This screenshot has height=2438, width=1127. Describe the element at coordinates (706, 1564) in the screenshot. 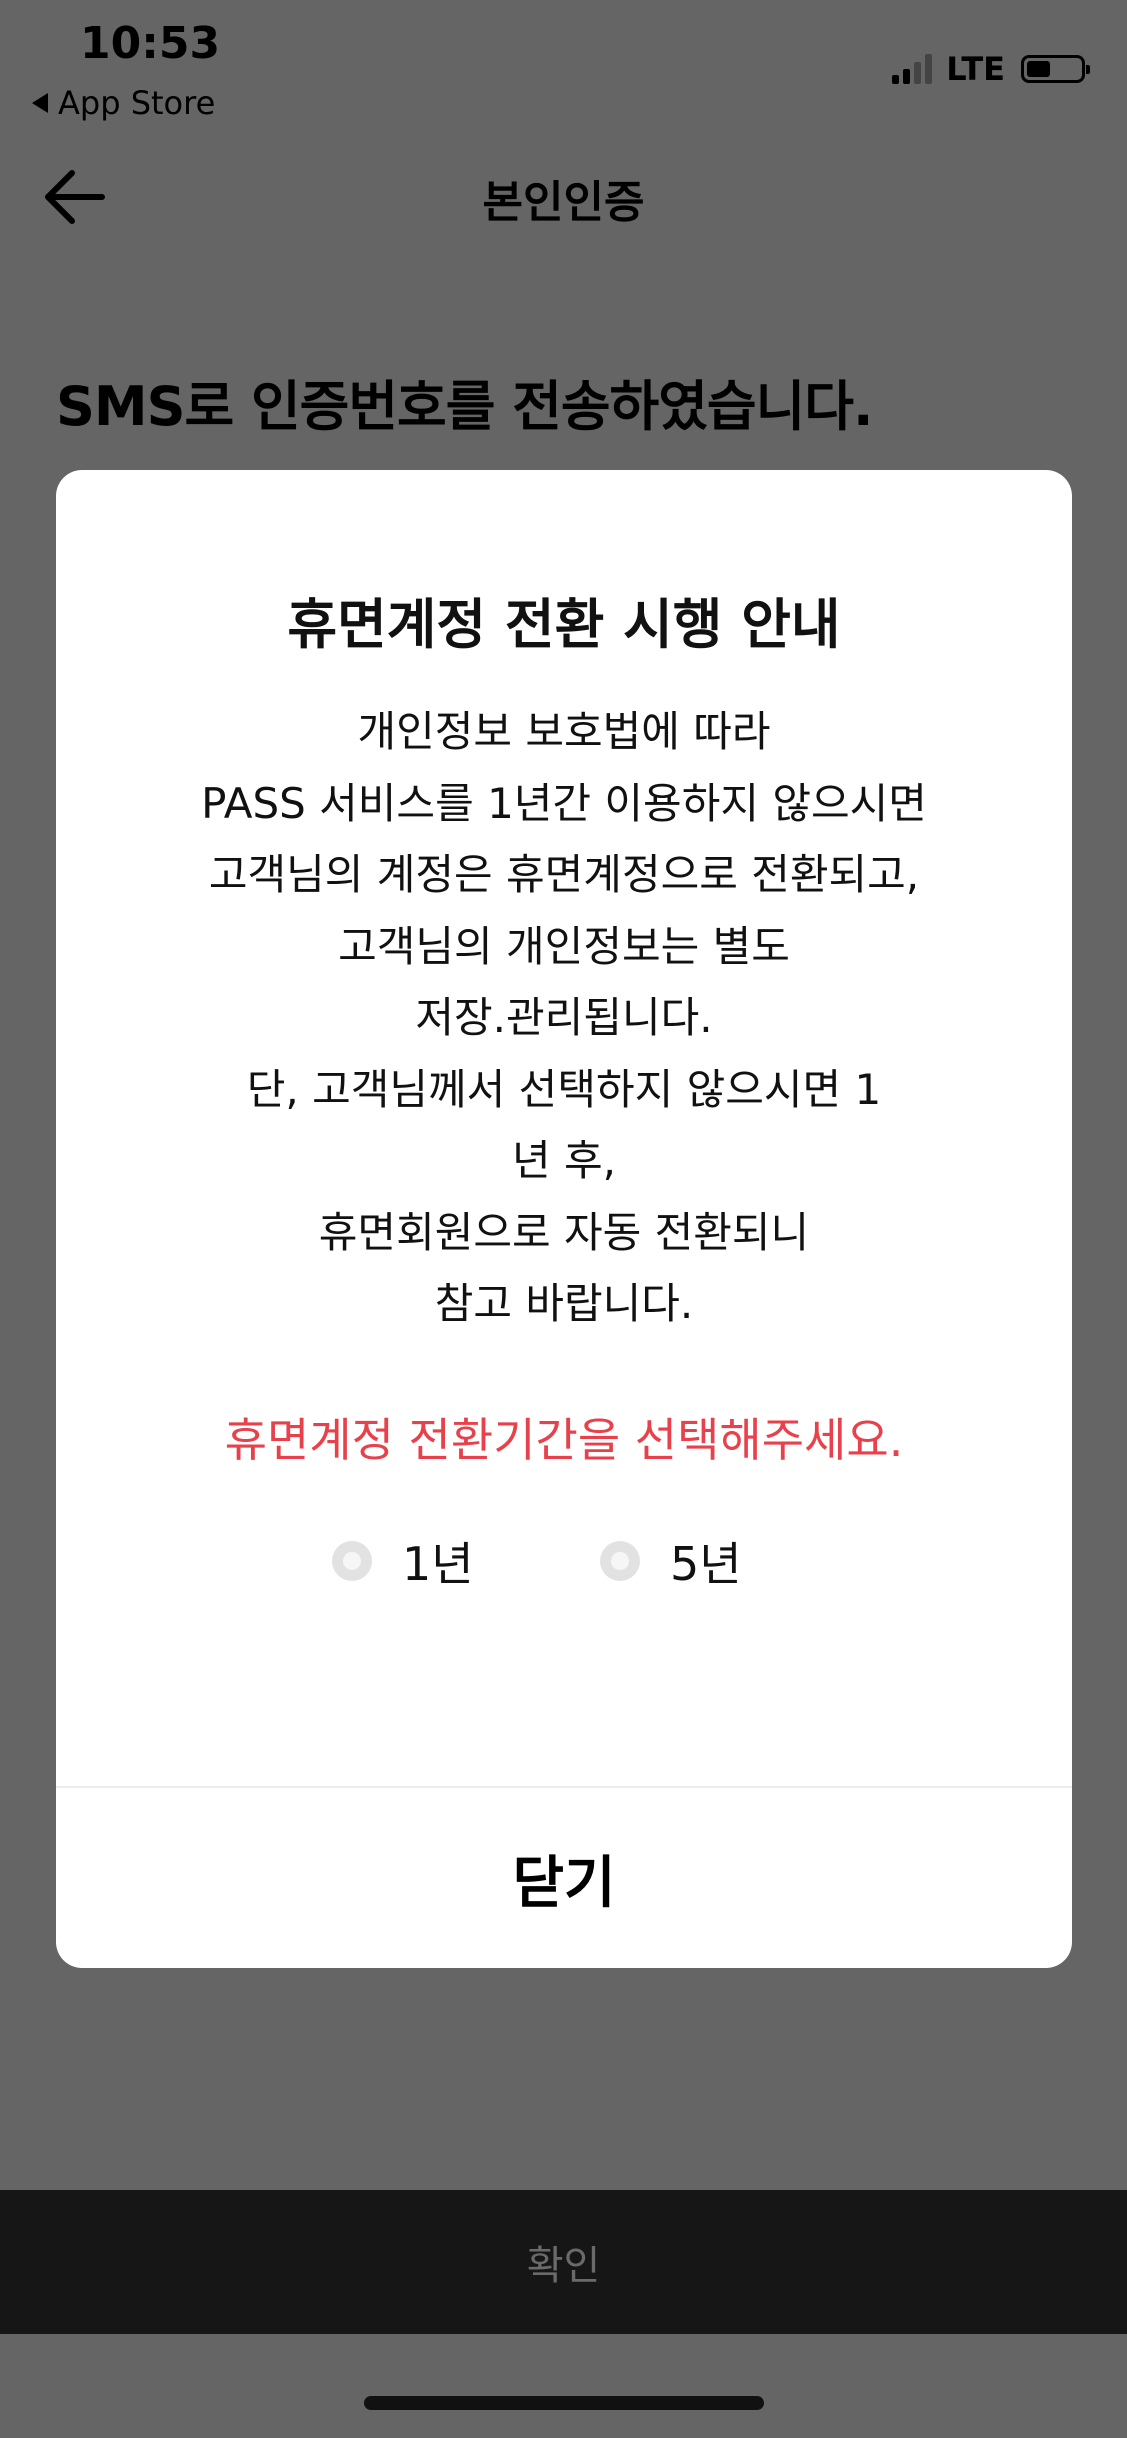

I see `option-label: 5년` at that location.